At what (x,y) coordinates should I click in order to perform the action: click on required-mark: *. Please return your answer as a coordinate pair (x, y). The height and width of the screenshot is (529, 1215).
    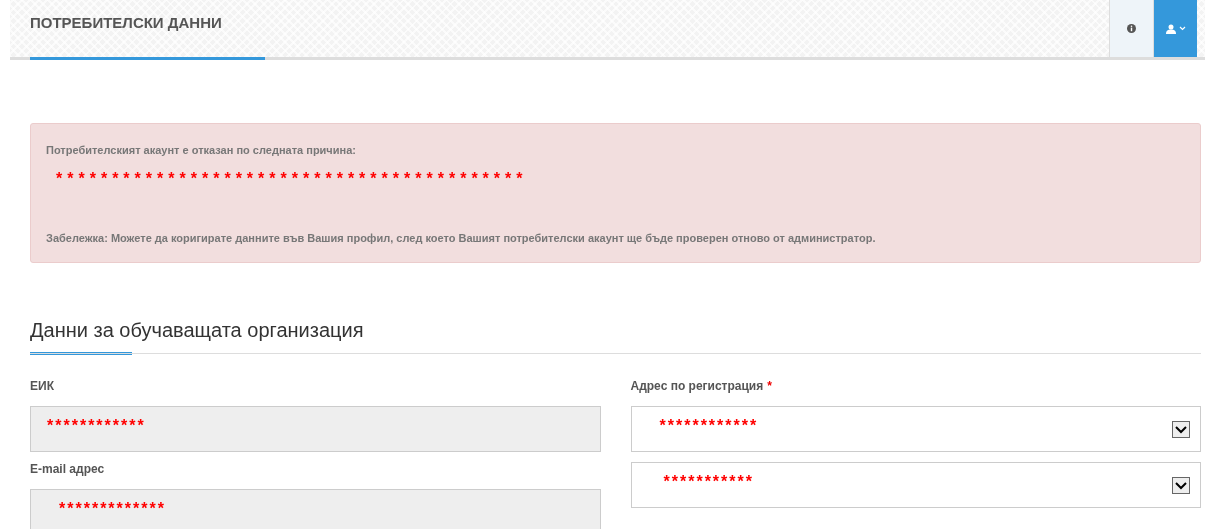
    Looking at the image, I should click on (769, 386).